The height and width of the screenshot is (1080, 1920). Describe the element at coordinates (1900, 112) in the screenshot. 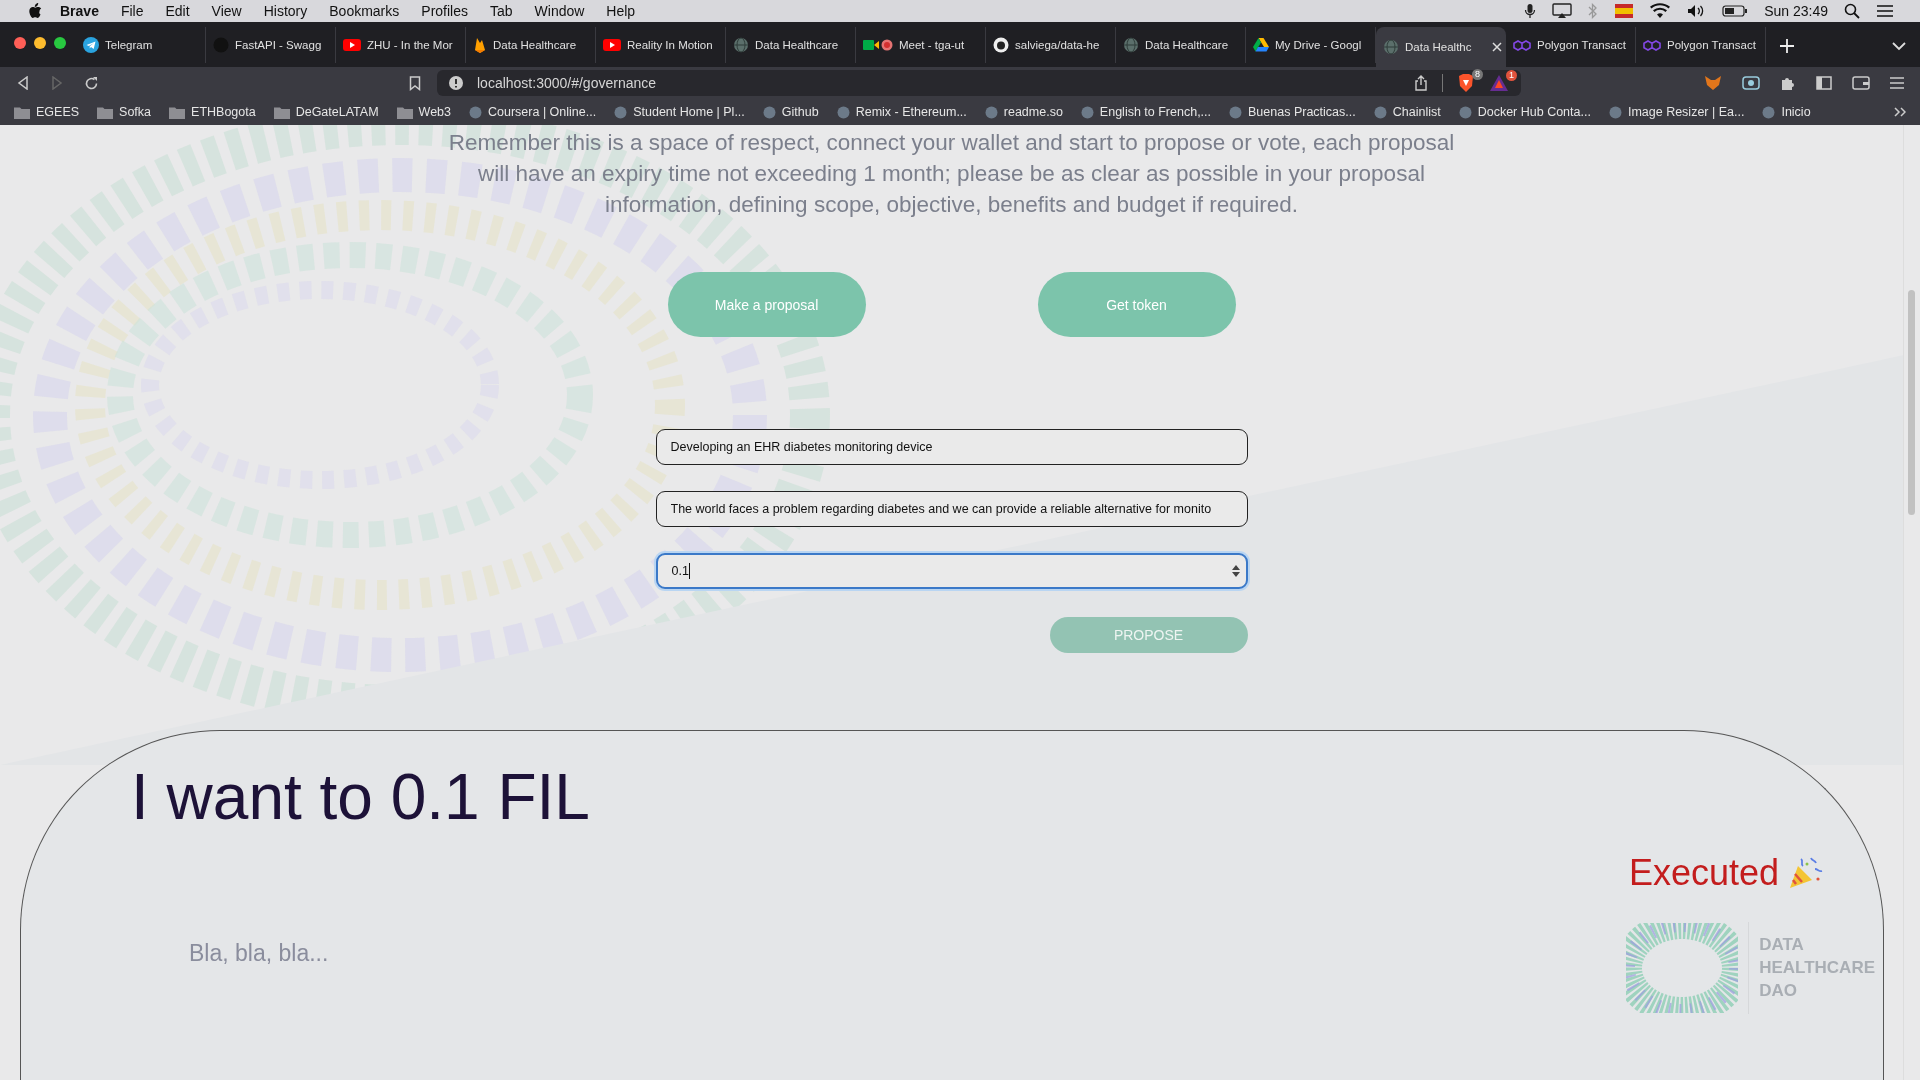

I see `more-bookmarks-icon` at that location.